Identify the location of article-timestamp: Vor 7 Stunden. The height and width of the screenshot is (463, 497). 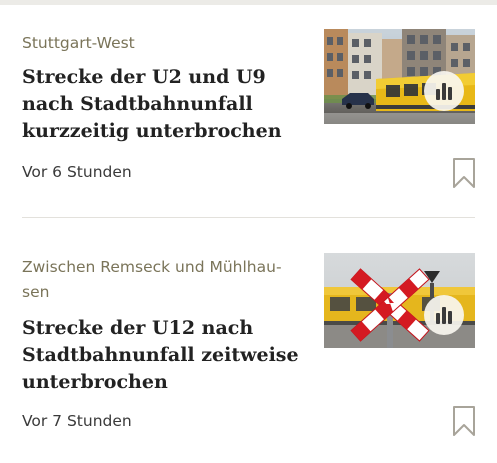
(77, 421).